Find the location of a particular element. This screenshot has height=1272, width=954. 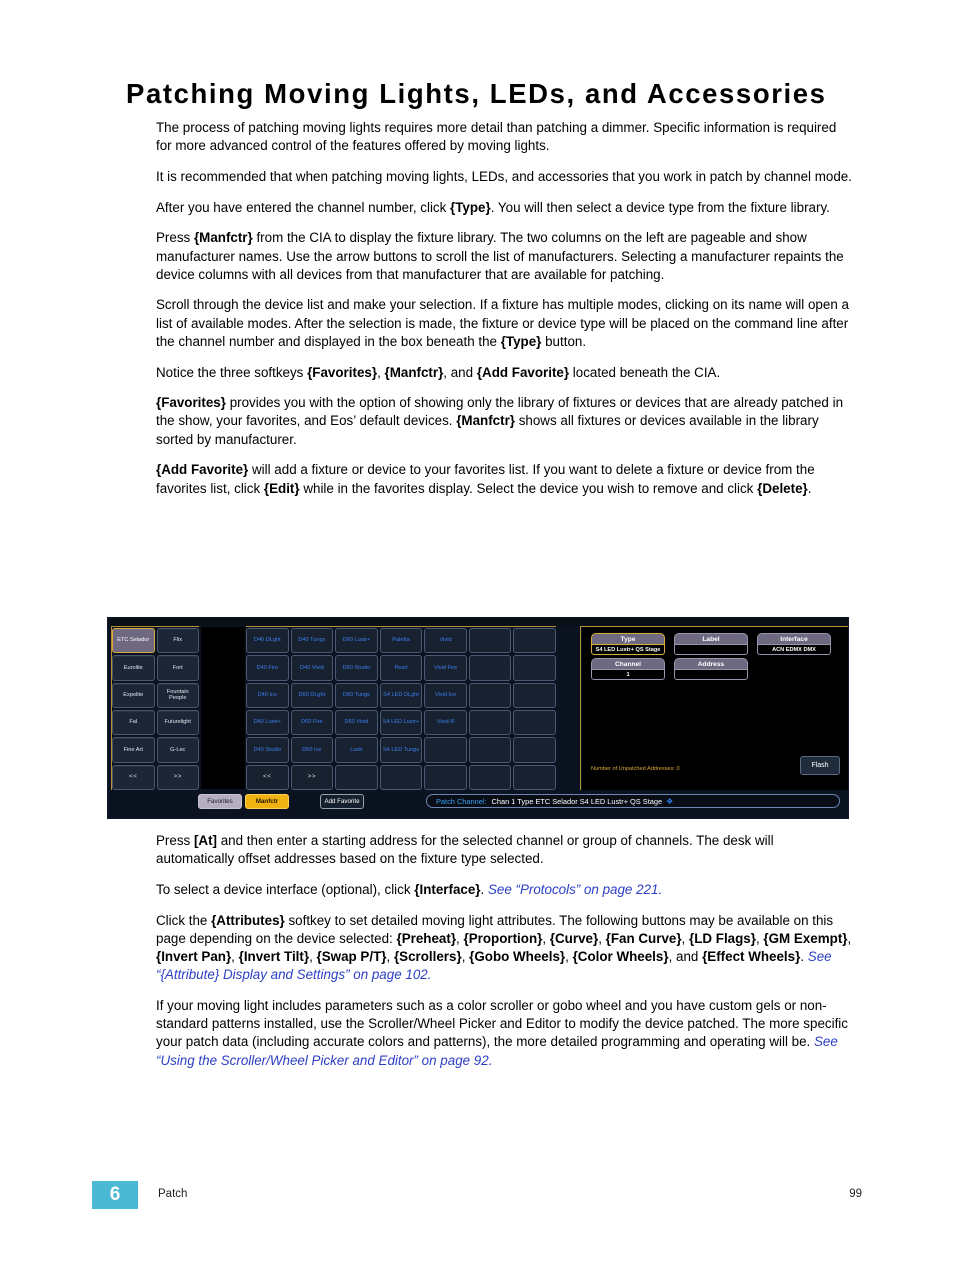

field-address-value is located at coordinates (711, 674).